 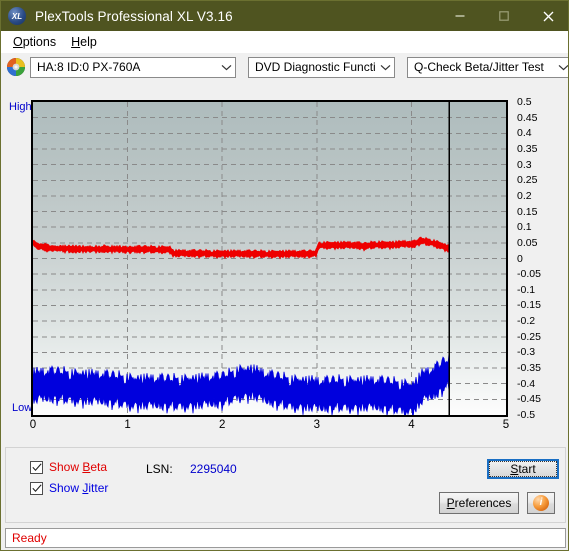 I want to click on start-button: Start, so click(x=523, y=469).